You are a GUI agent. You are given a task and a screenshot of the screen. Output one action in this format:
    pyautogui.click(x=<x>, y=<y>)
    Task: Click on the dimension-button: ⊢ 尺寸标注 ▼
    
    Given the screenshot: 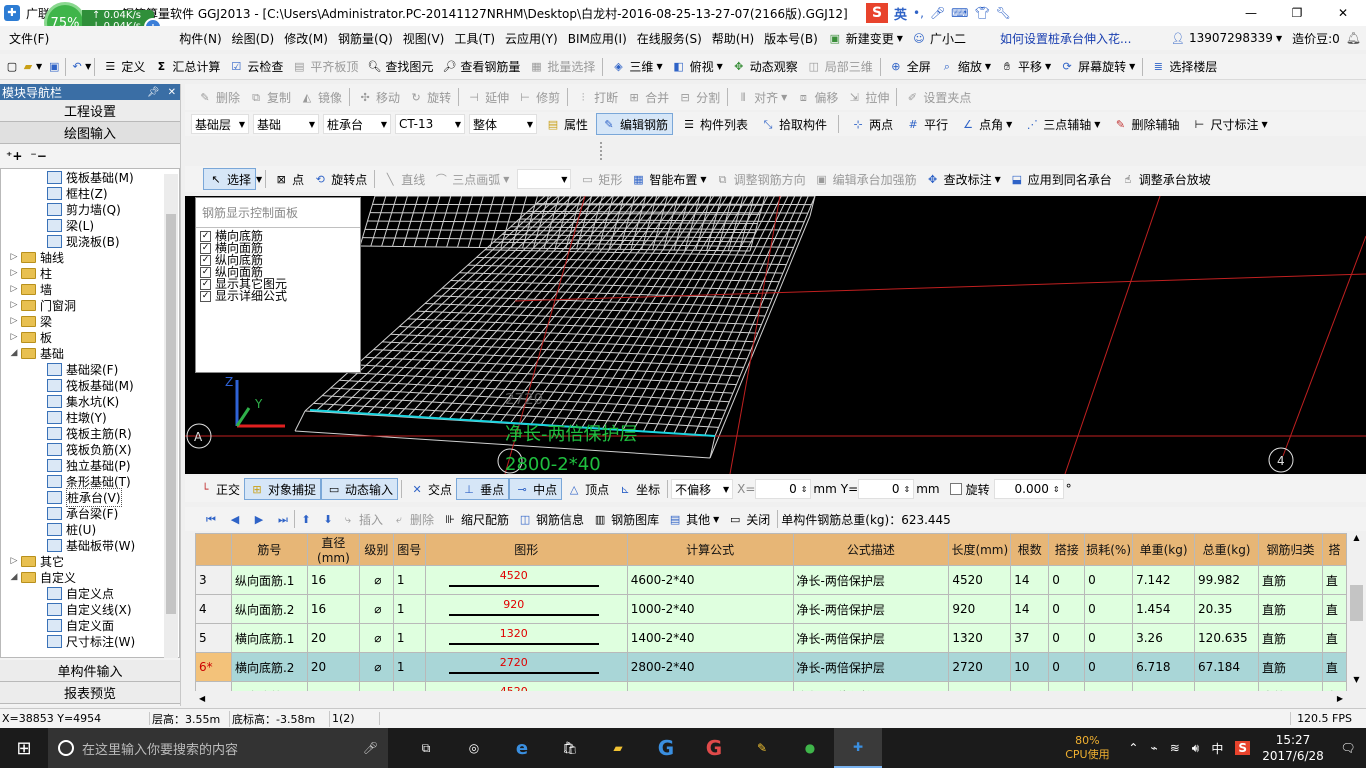 What is the action you would take?
    pyautogui.click(x=1229, y=124)
    